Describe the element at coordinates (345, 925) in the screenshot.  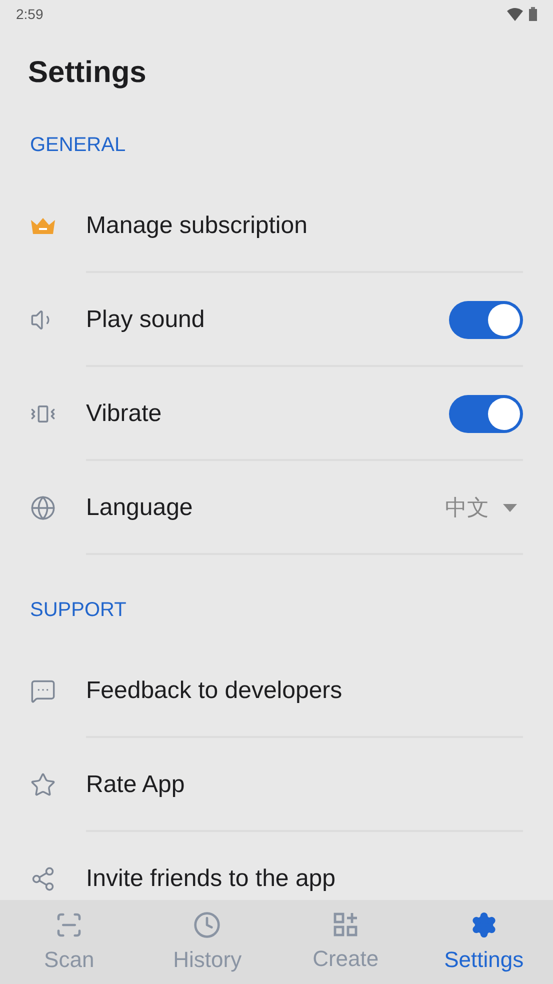
I see `grid-plus-icon` at that location.